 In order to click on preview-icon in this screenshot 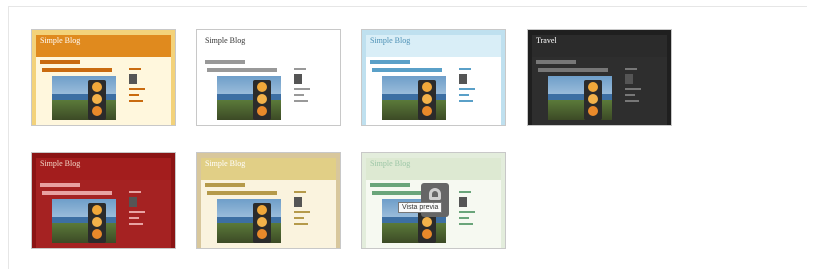, I will do `click(435, 194)`.